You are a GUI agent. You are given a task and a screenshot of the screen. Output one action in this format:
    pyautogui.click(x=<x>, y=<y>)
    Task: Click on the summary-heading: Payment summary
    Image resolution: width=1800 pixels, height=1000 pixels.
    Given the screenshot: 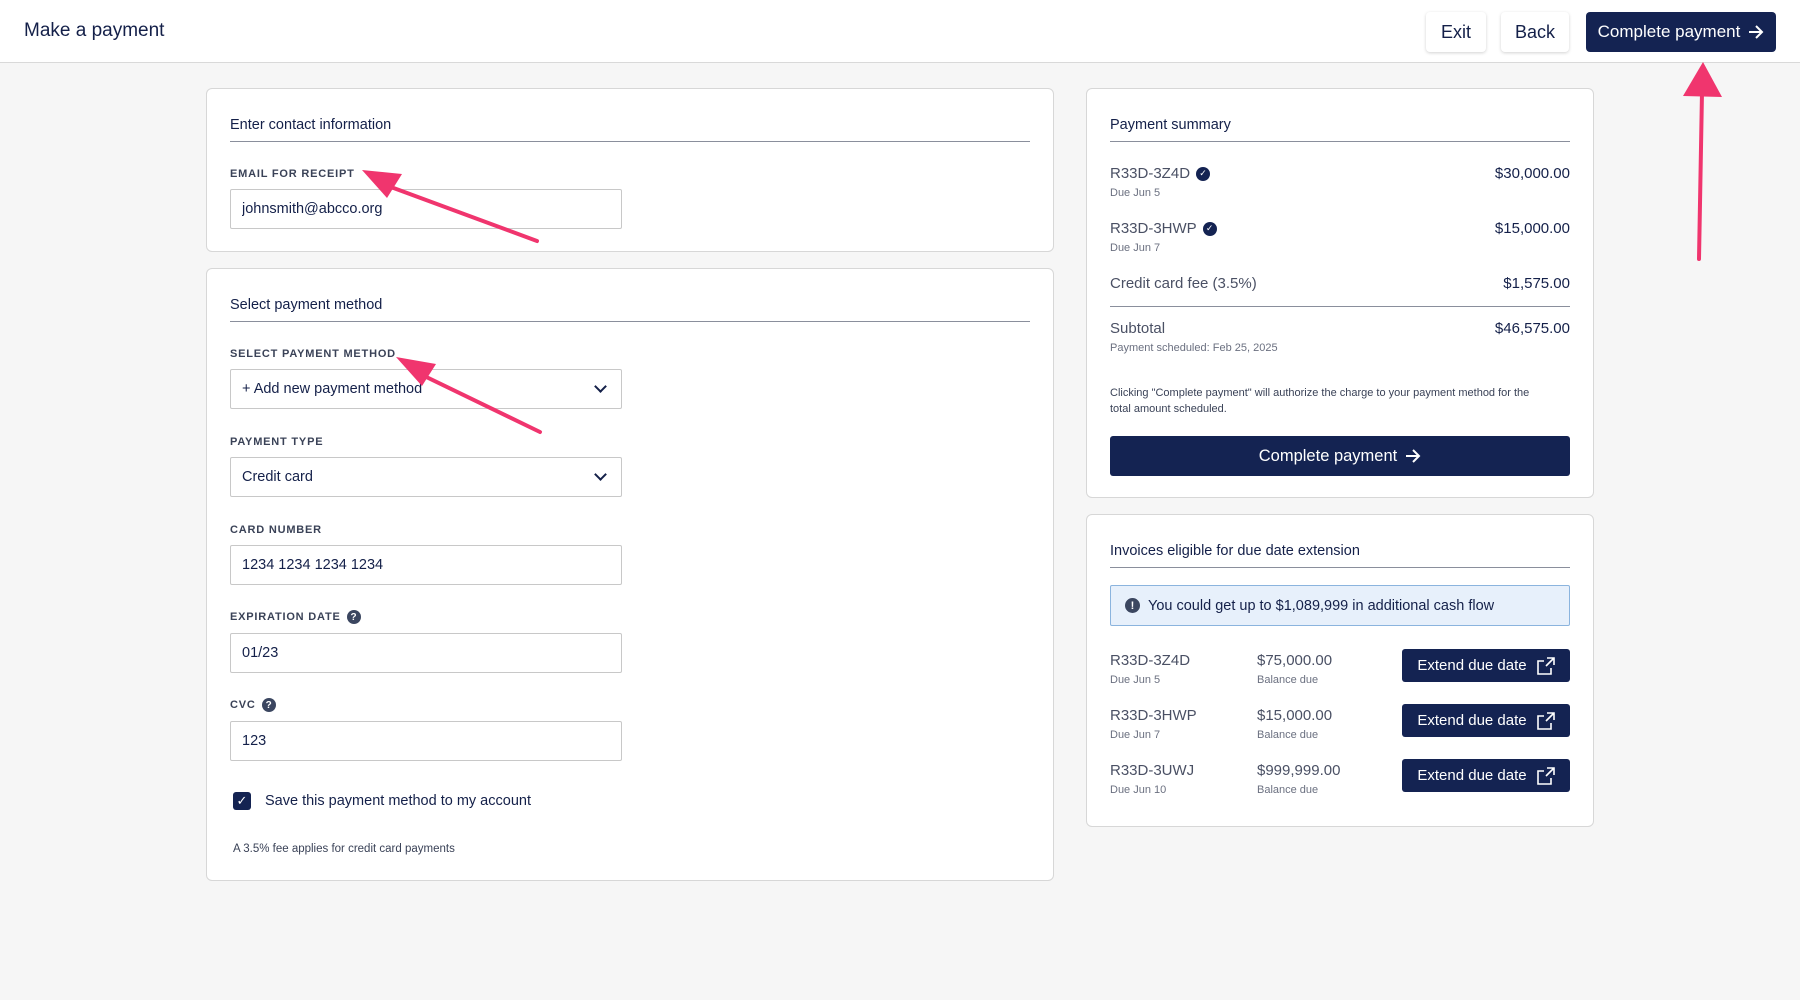 What is the action you would take?
    pyautogui.click(x=1340, y=129)
    